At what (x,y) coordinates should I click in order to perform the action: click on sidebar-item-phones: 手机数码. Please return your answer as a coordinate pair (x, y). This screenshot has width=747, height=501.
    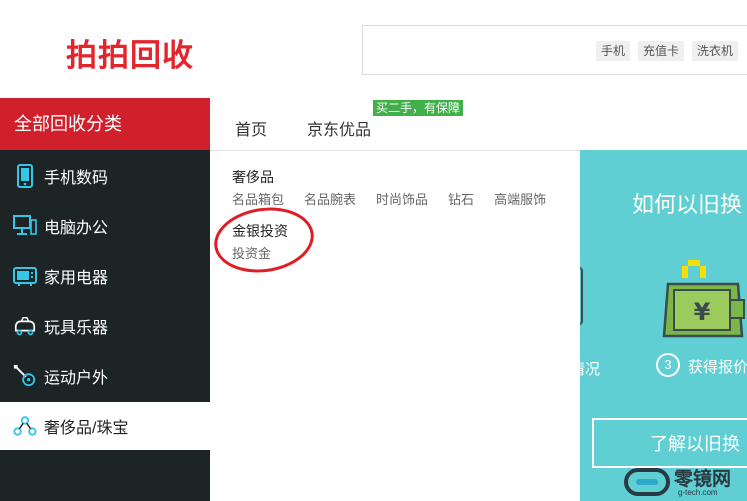
    Looking at the image, I should click on (105, 176).